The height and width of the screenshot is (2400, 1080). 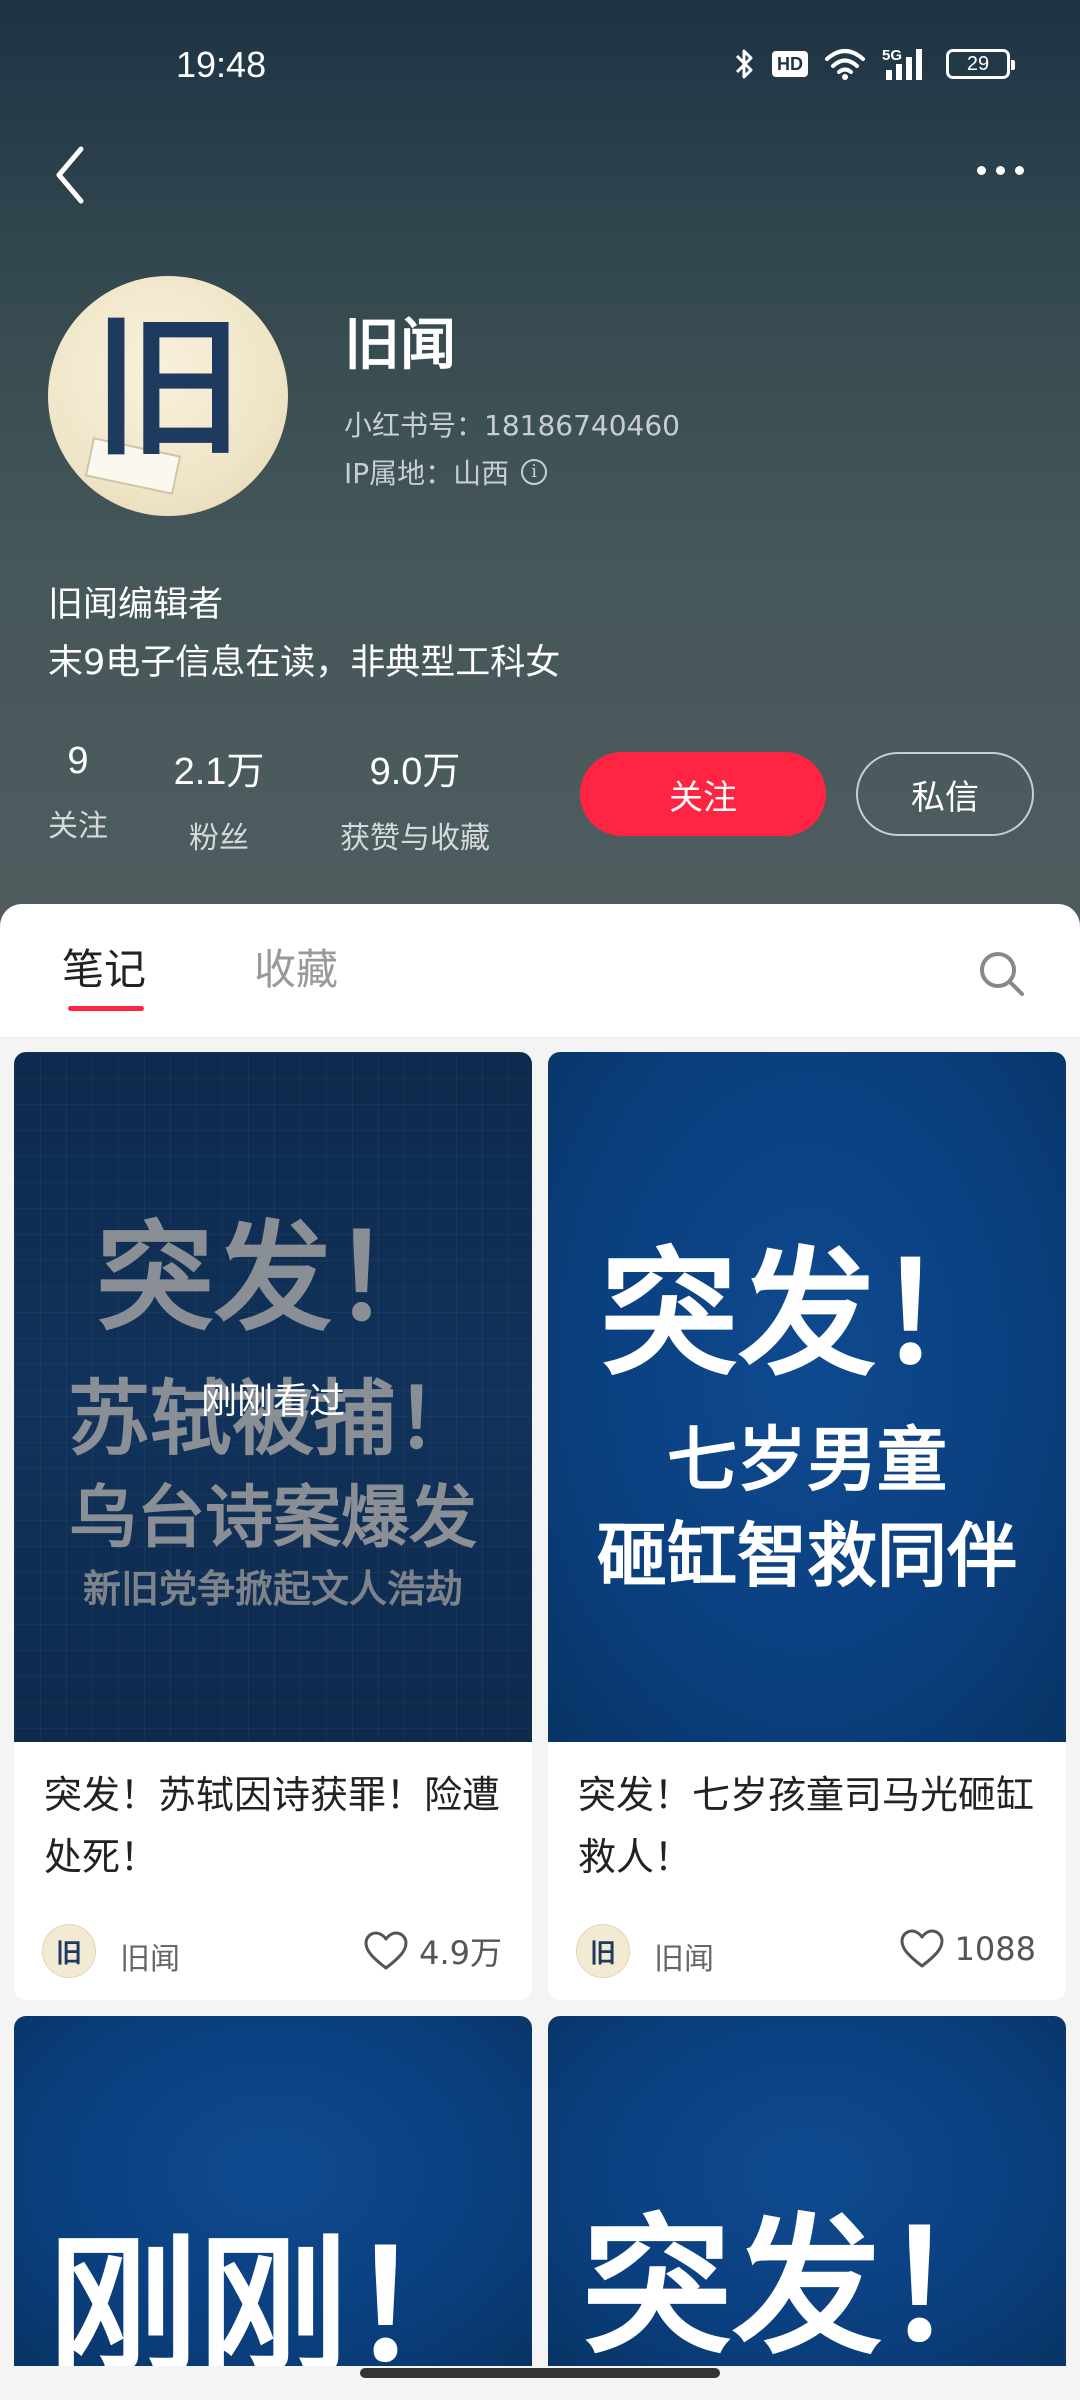 I want to click on profile-name: 旧闻, so click(x=400, y=345).